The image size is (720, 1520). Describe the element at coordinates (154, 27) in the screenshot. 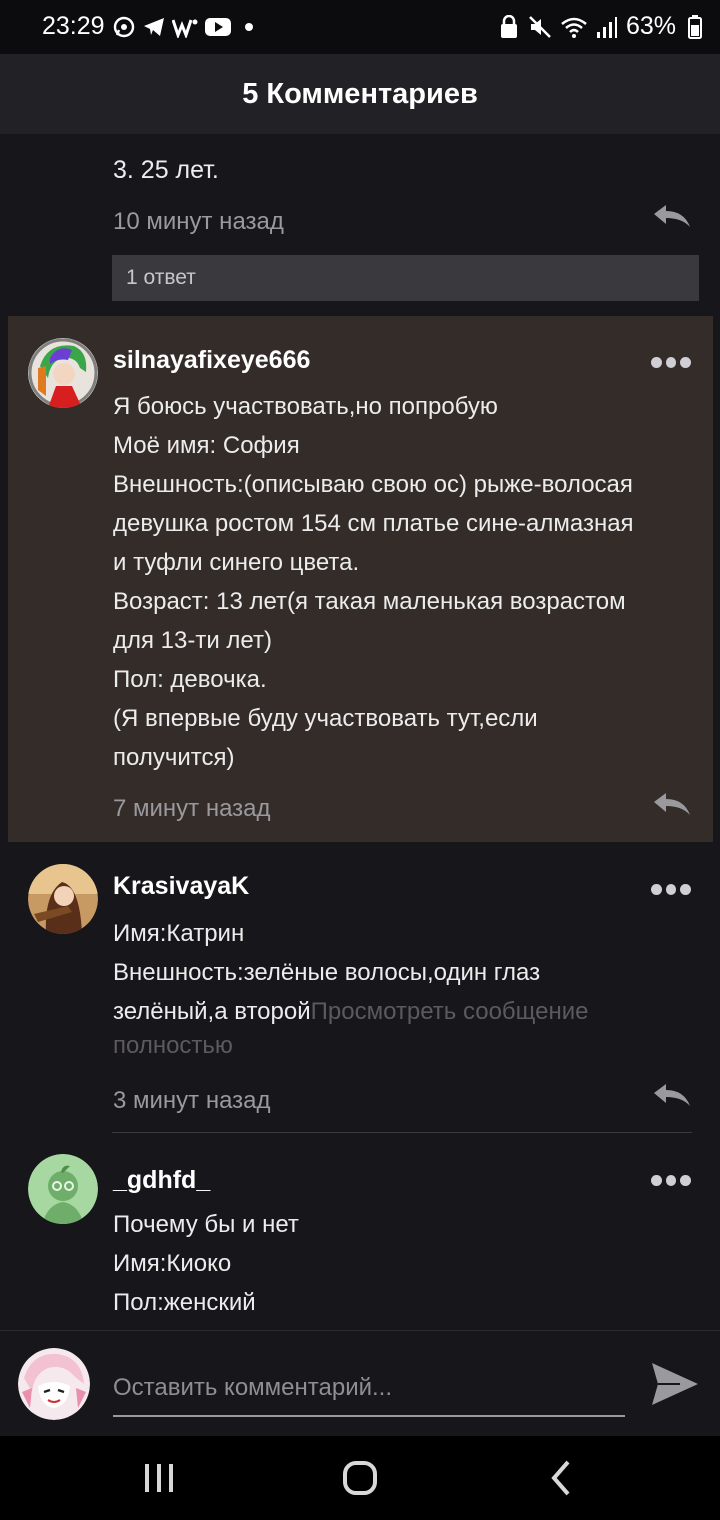

I see `telegram-icon` at that location.